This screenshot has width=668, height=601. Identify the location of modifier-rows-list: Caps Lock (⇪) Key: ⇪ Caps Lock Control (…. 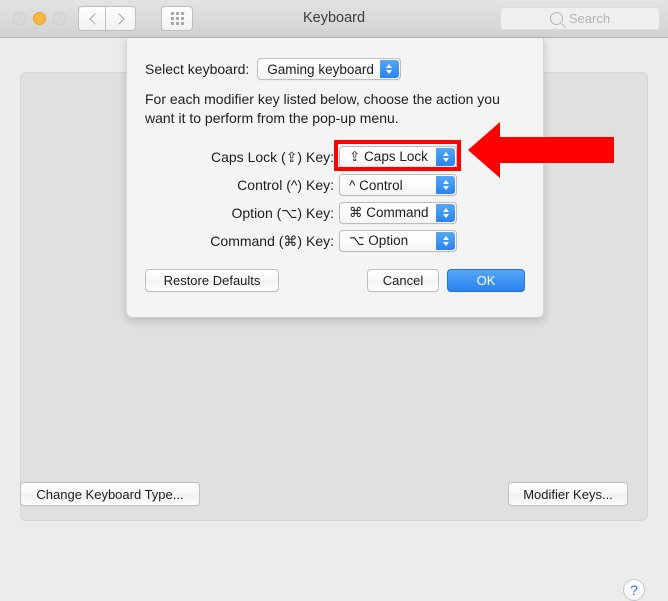
(336, 199).